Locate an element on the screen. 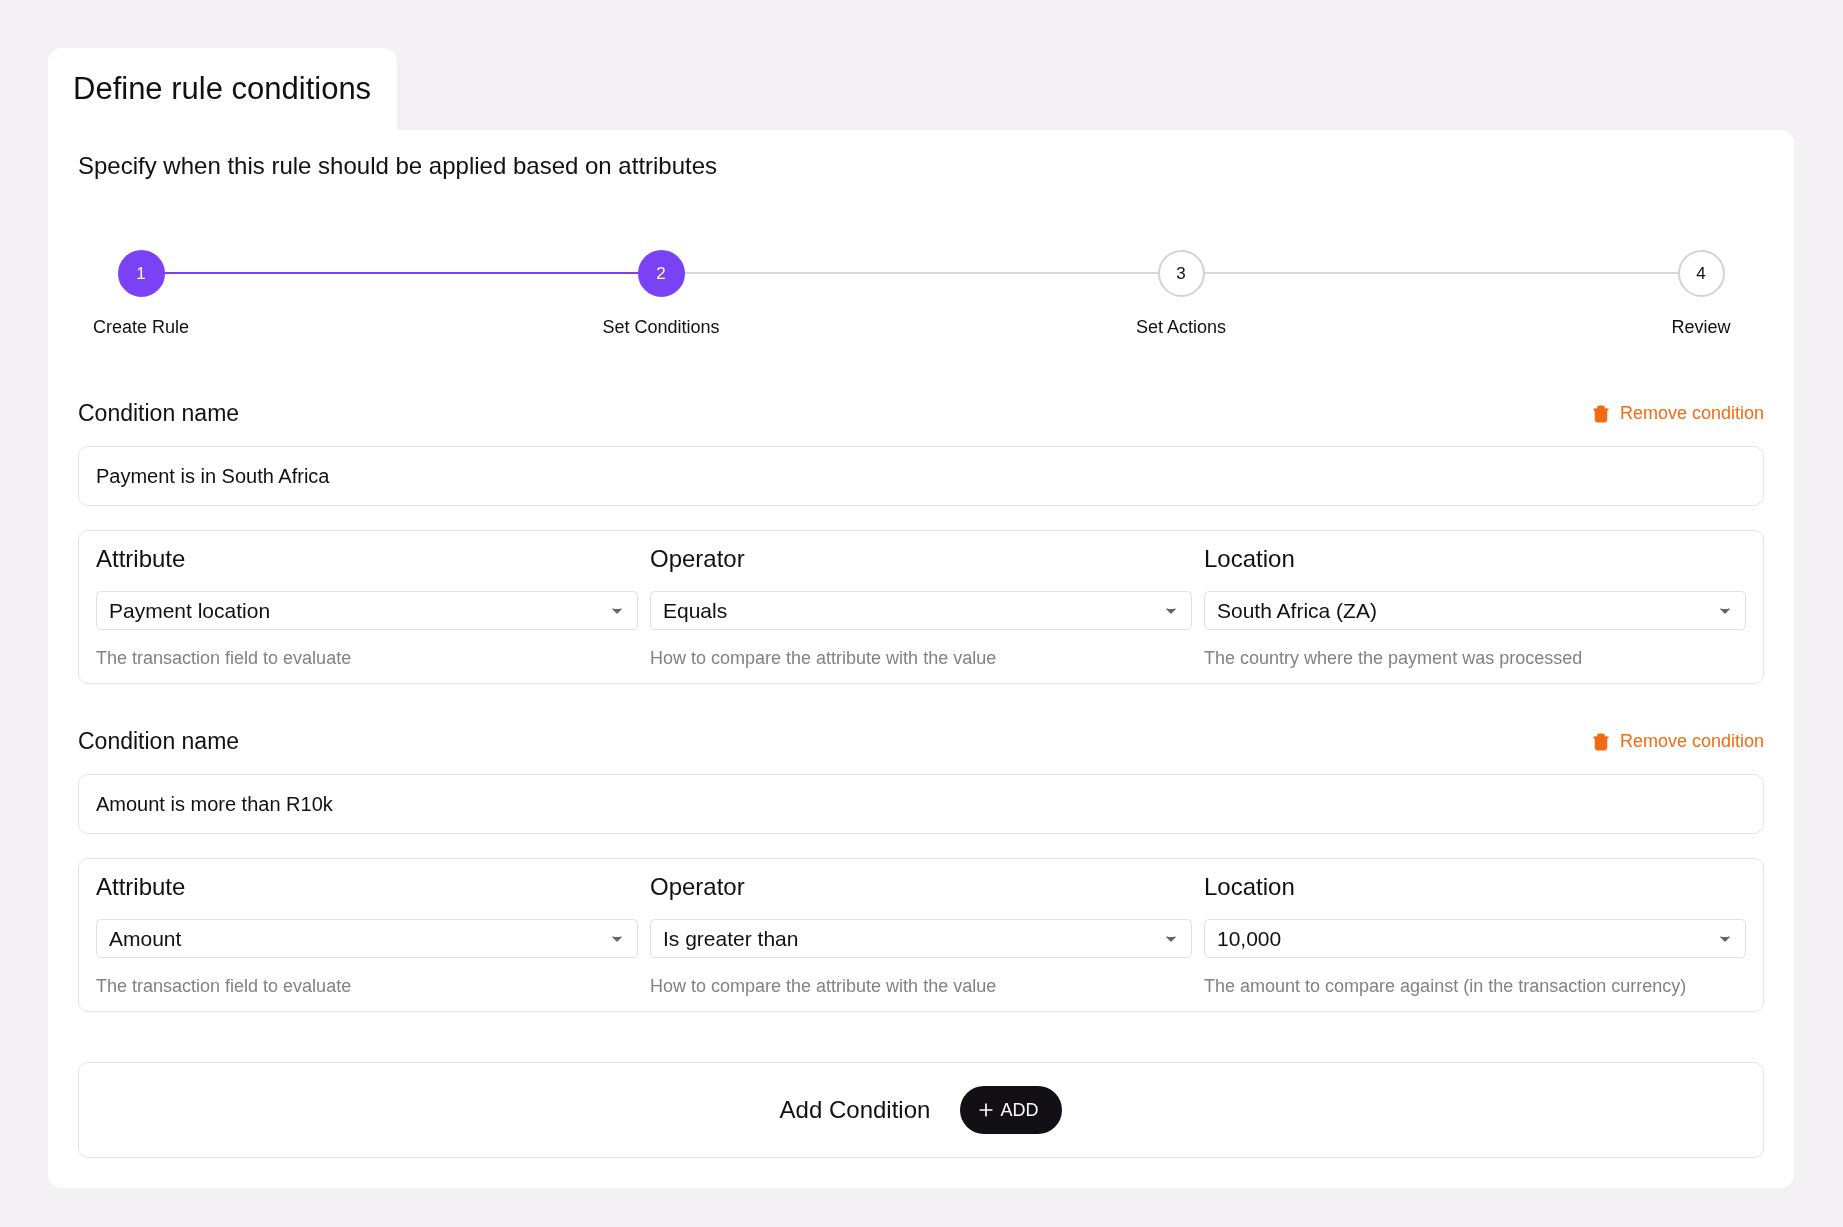 The image size is (1843, 1227). add-button: ADD is located at coordinates (1011, 1110).